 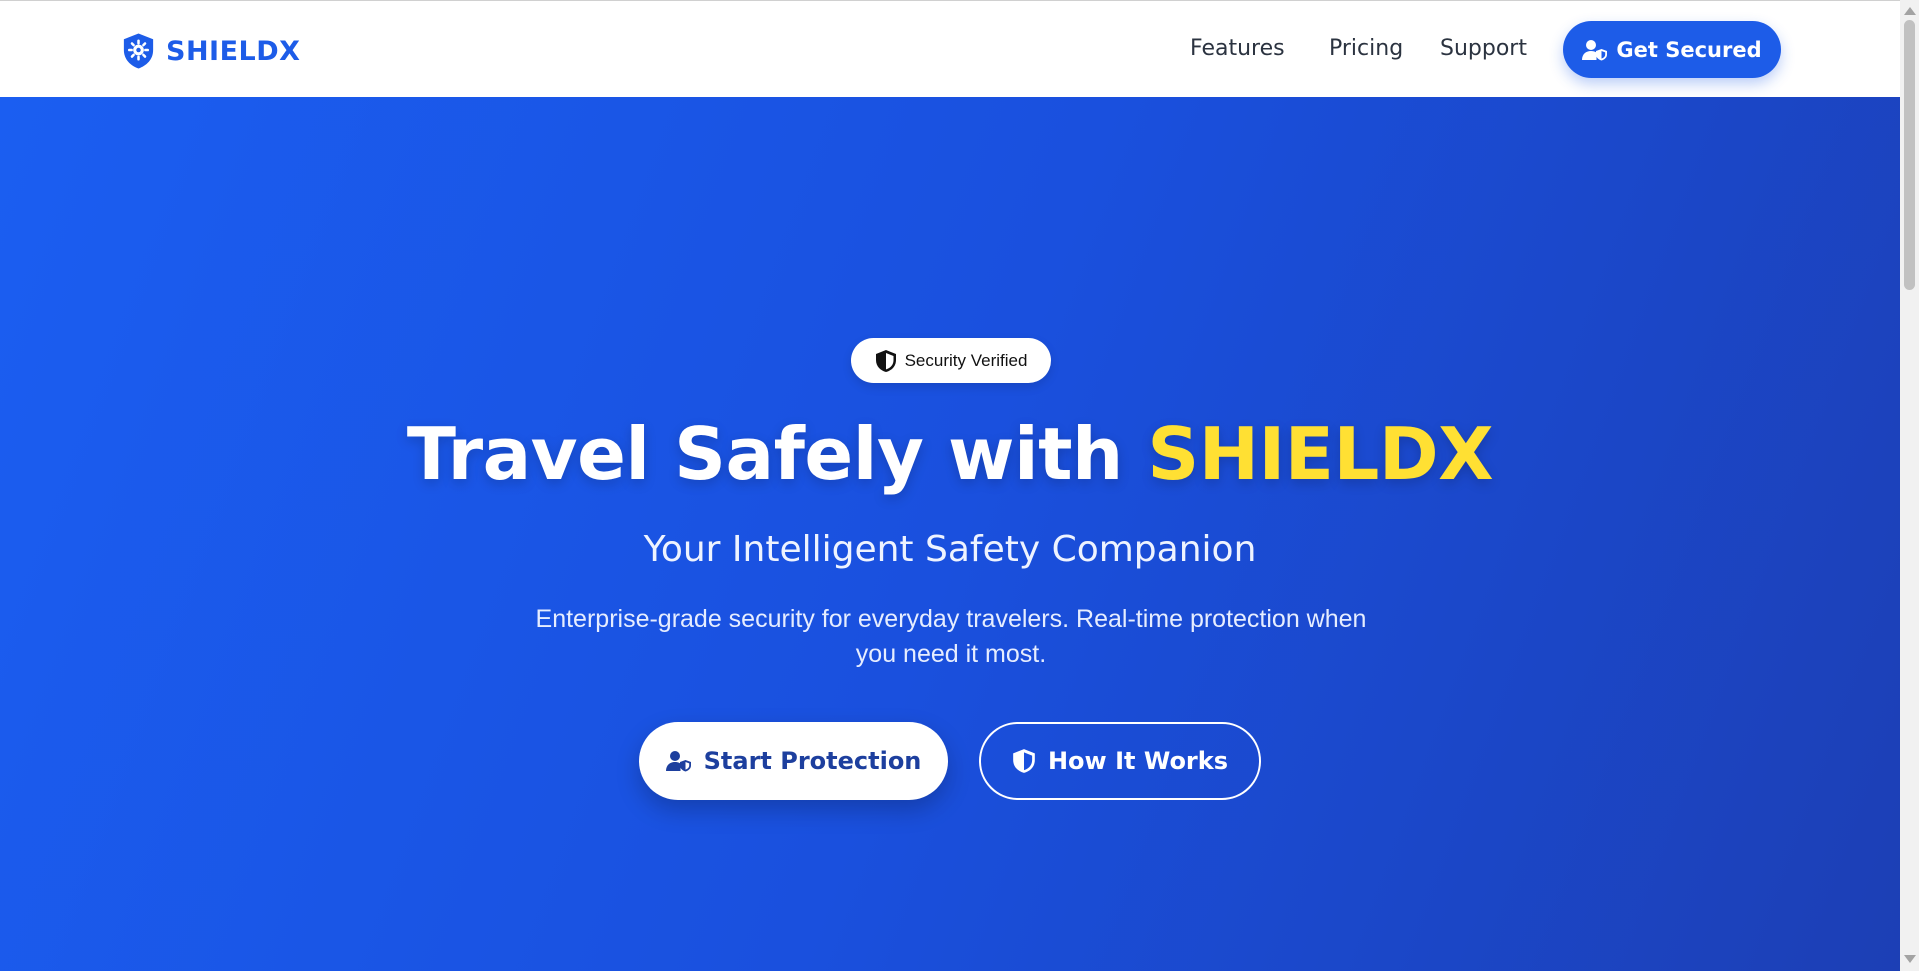 I want to click on headline-prefix: Travel Safely with, so click(x=777, y=454).